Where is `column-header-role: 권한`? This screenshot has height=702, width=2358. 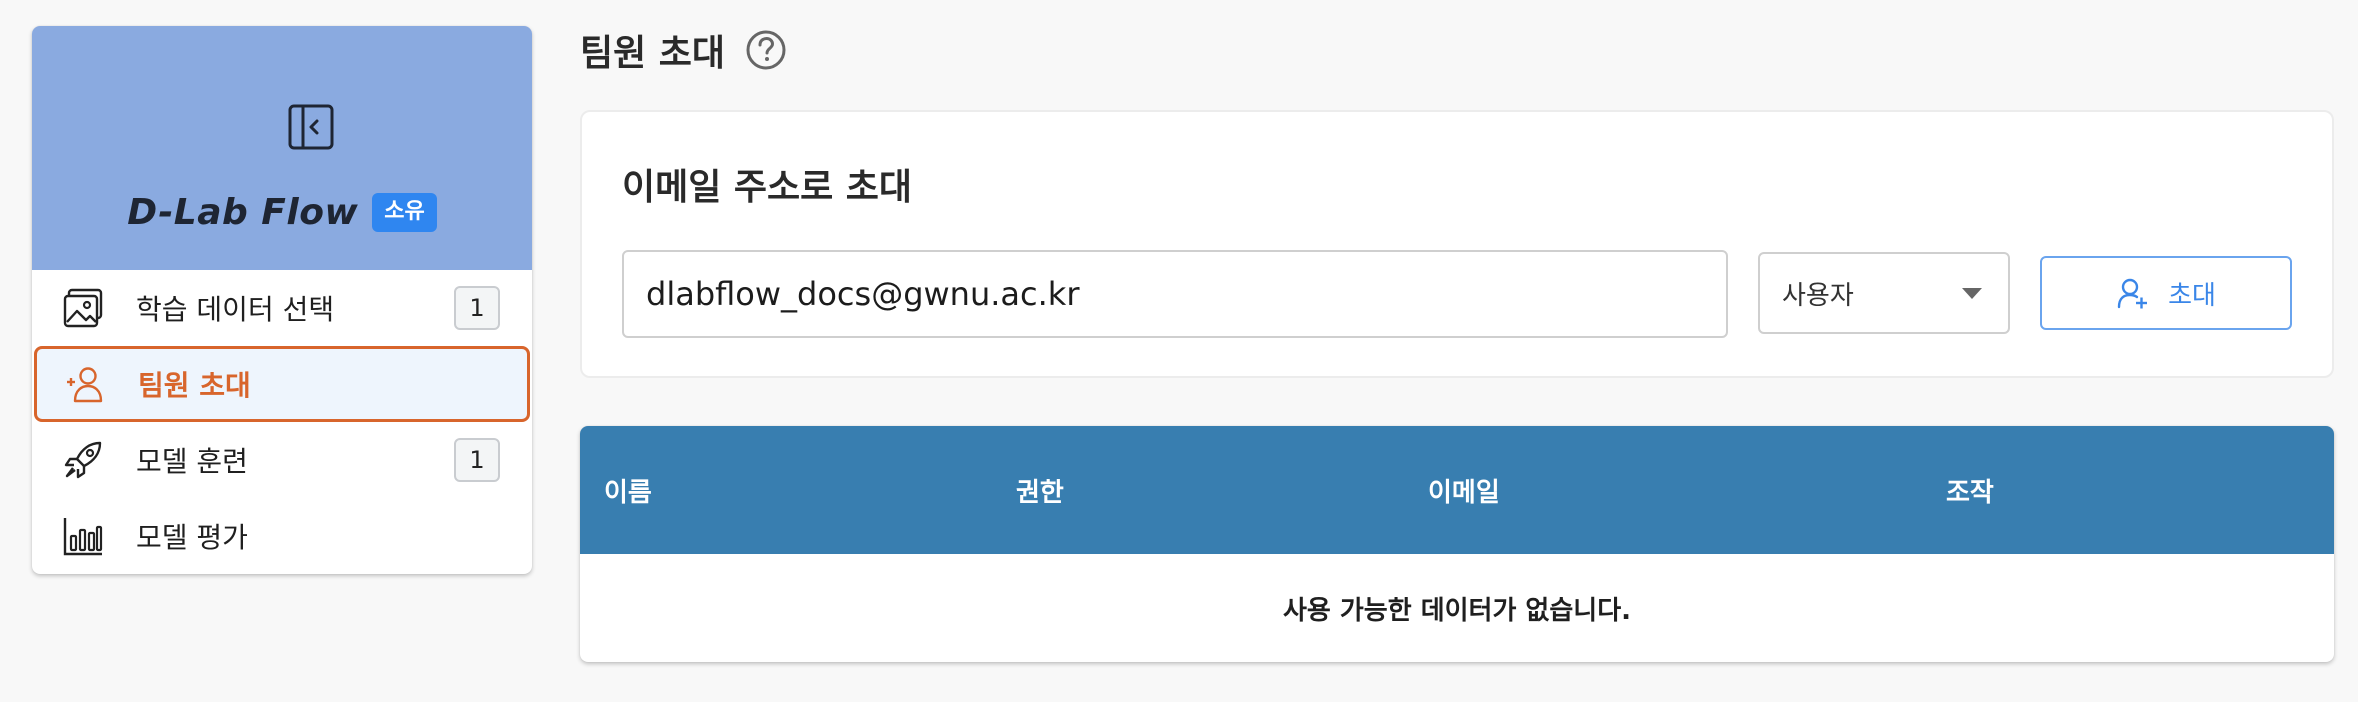 column-header-role: 권한 is located at coordinates (1040, 490).